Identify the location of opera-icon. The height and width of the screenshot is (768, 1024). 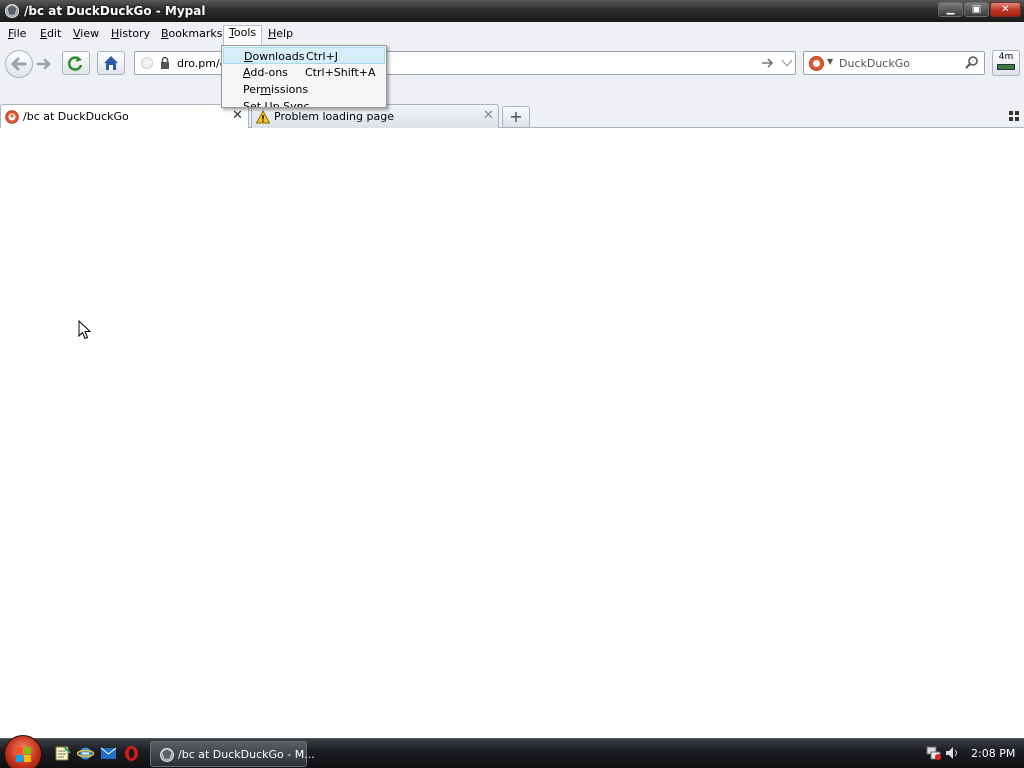
(131, 753).